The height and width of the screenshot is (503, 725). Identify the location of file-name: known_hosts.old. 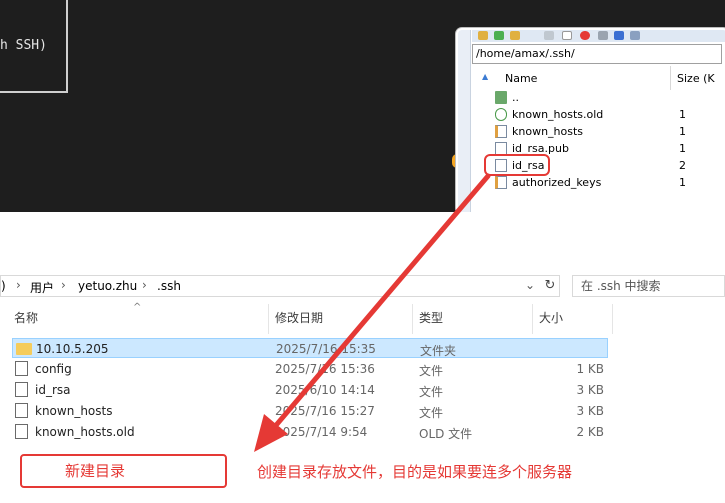
(85, 432).